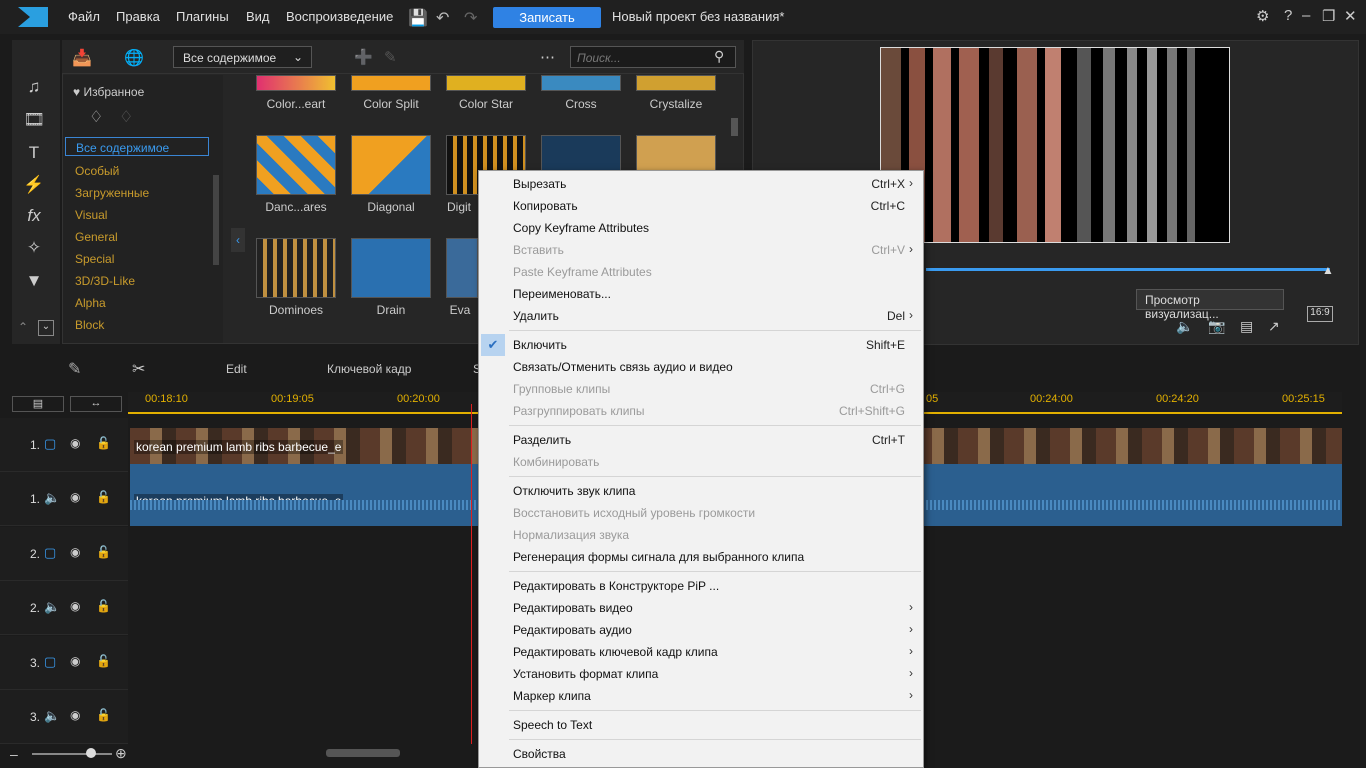  Describe the element at coordinates (1274, 326) in the screenshot. I see `undock-icon: ↗` at that location.